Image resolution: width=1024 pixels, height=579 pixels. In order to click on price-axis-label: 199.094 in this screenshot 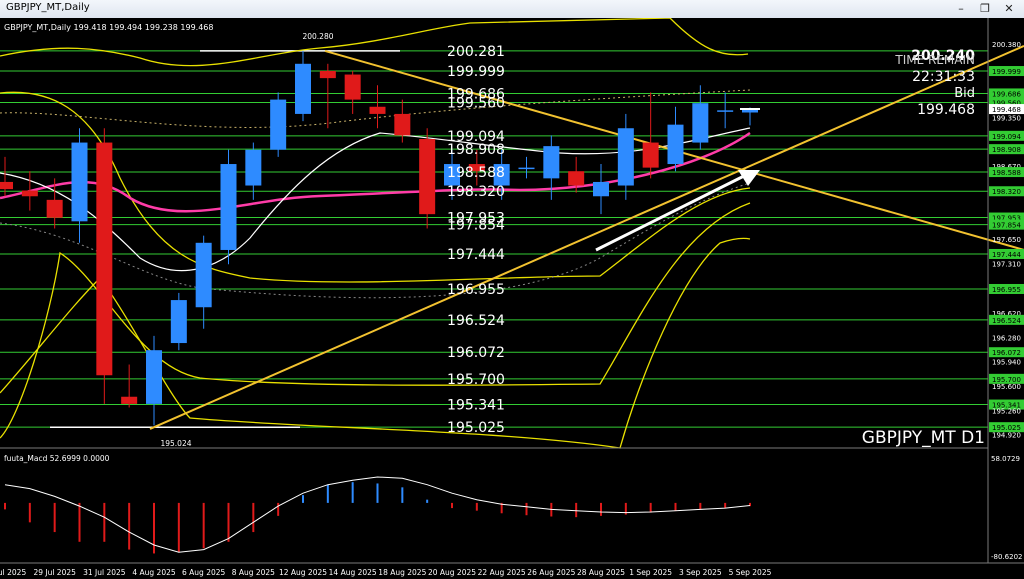, I will do `click(1006, 137)`.